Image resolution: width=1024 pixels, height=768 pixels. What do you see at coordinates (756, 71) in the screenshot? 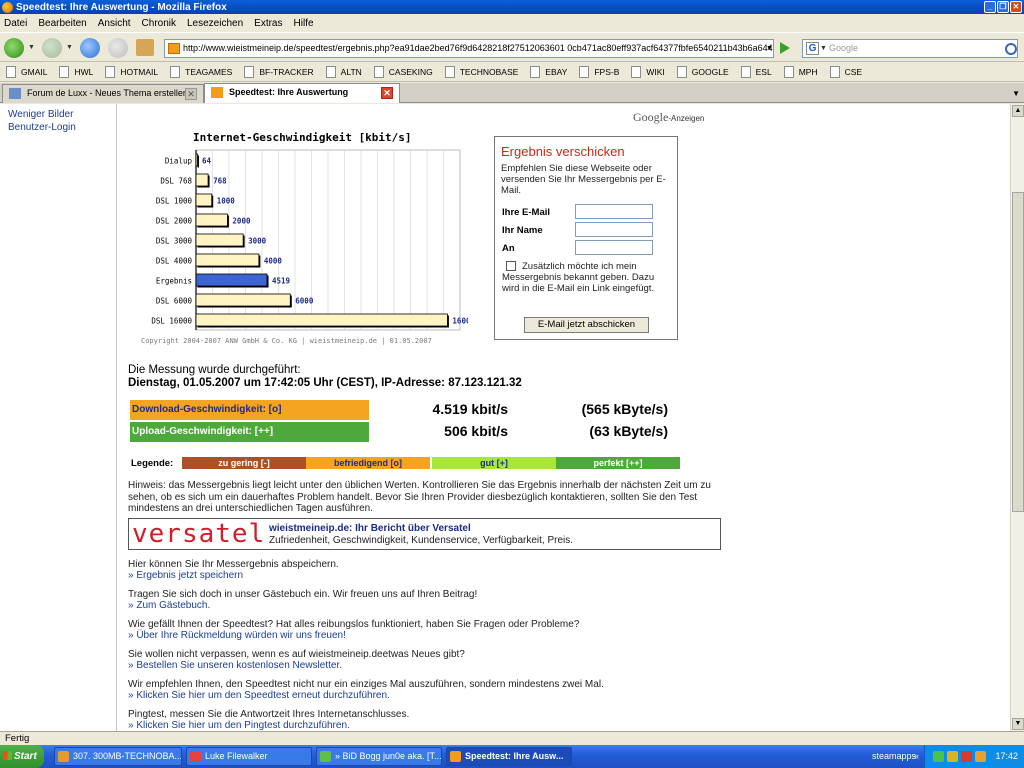
I see `bookmark-esl: ESL` at bounding box center [756, 71].